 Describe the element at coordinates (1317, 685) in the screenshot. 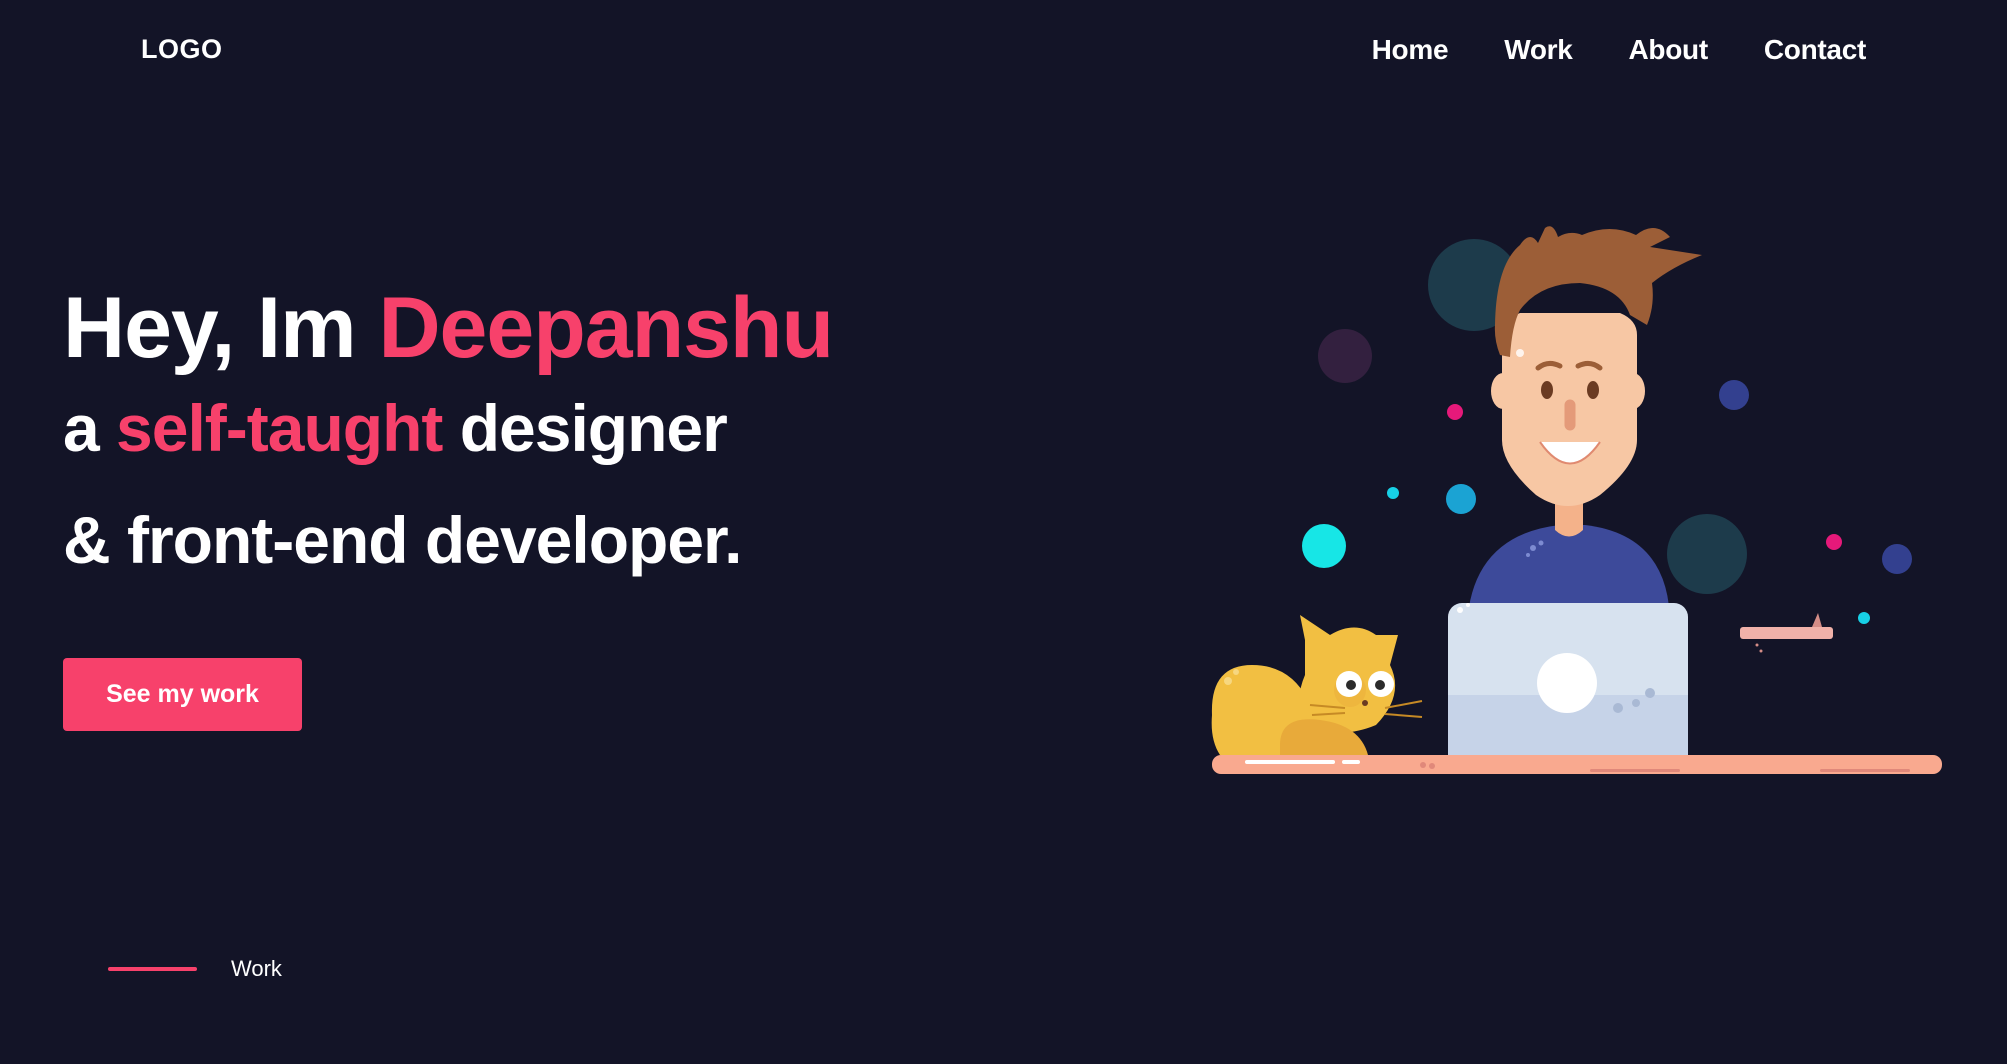

I see `cat-icon` at that location.